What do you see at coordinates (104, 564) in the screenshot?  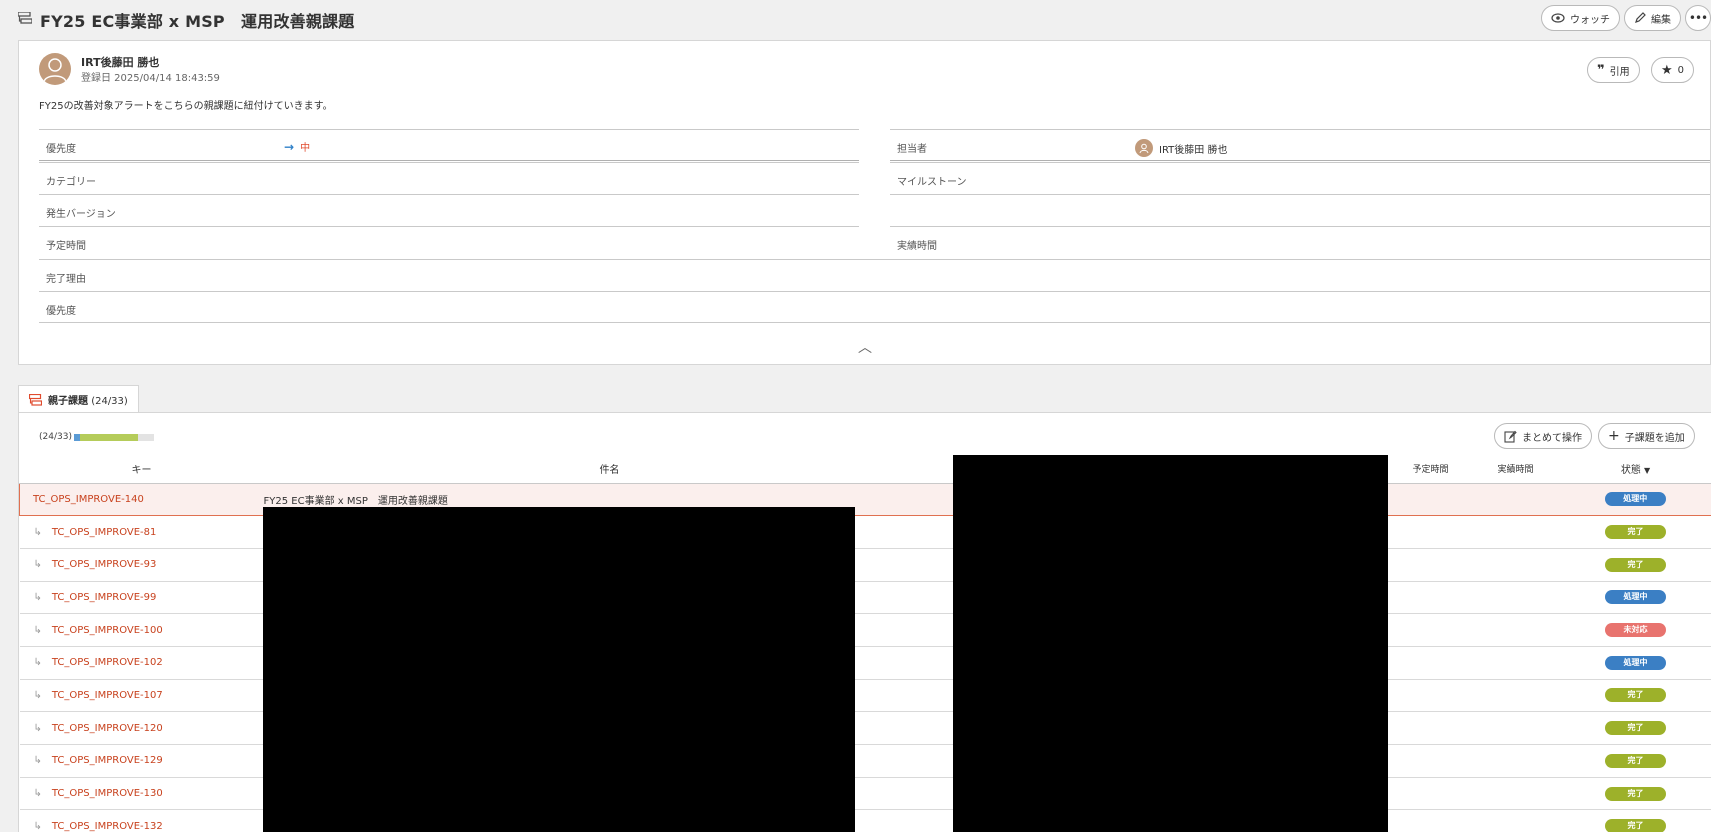 I see `child-key-link: TC_OPS_IMPROVE-93` at bounding box center [104, 564].